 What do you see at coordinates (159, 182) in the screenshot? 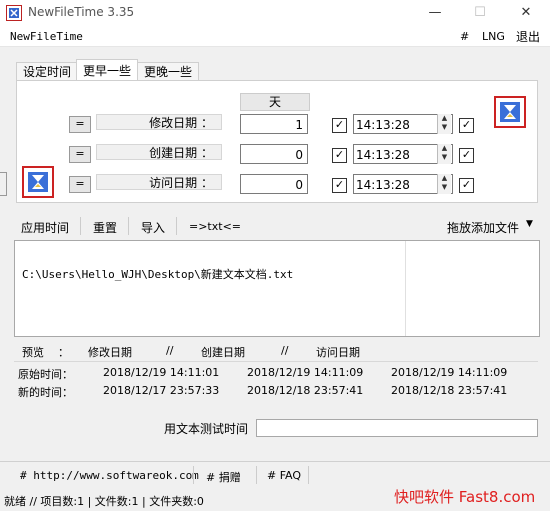
I see `accessed-date-label: 访问日期 ：` at bounding box center [159, 182].